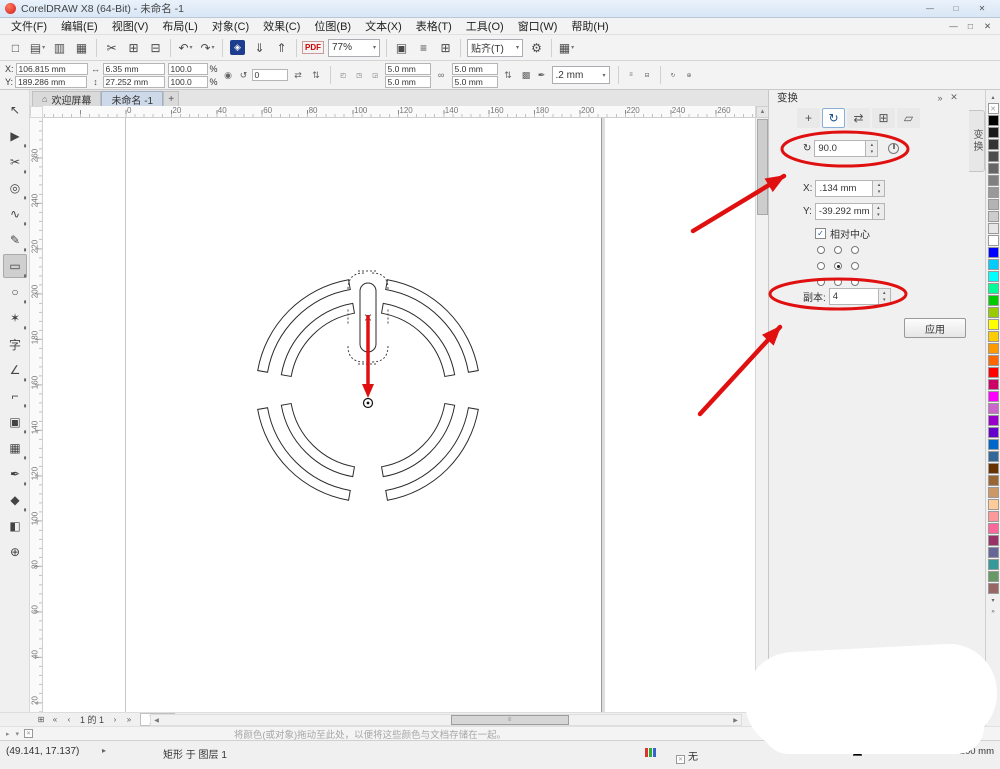 The width and height of the screenshot is (1000, 769). Describe the element at coordinates (18, 734) in the screenshot. I see `palette-expand-icon: ▾` at that location.